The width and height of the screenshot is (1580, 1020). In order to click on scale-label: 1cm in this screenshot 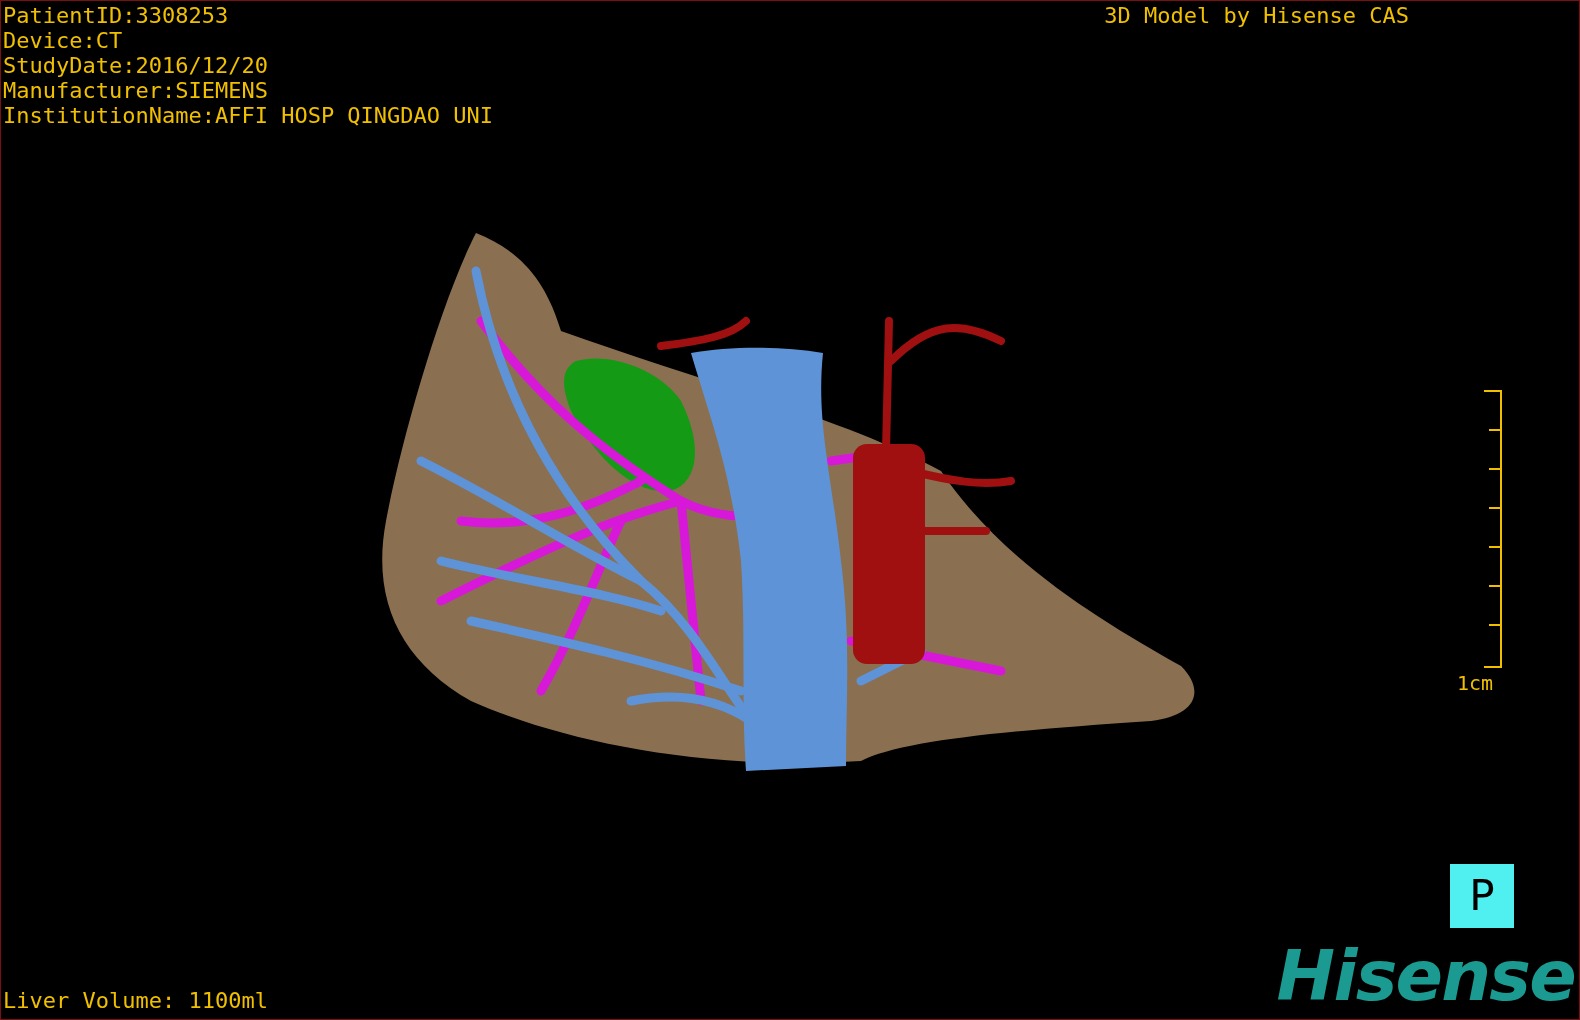, I will do `click(1475, 683)`.